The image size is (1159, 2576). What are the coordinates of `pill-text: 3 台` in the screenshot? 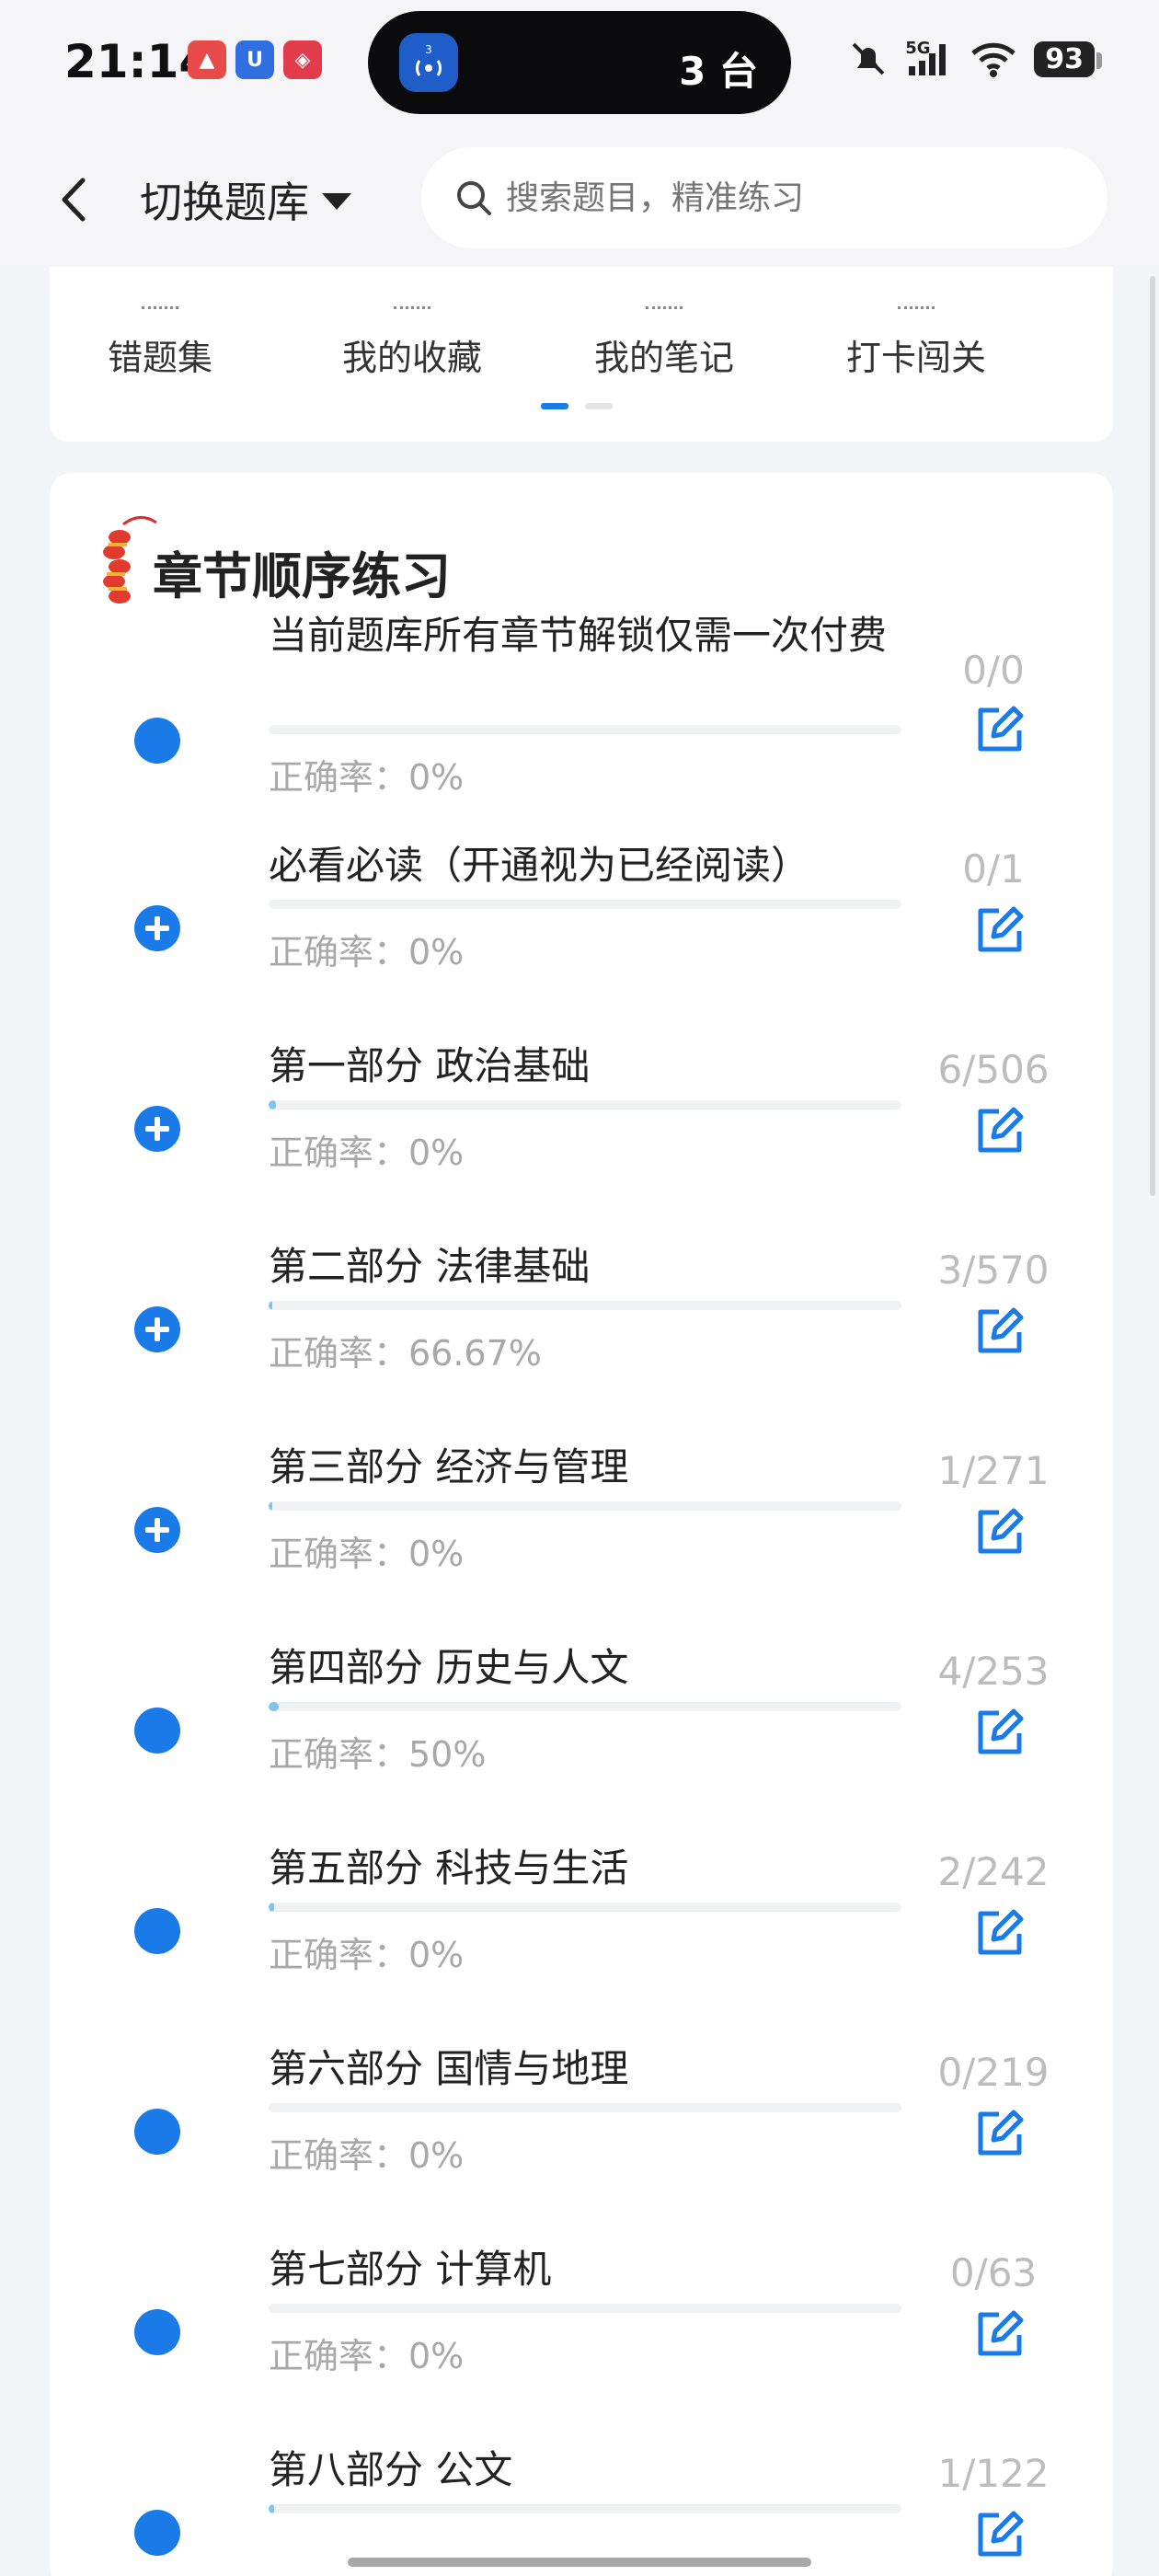 It's located at (718, 71).